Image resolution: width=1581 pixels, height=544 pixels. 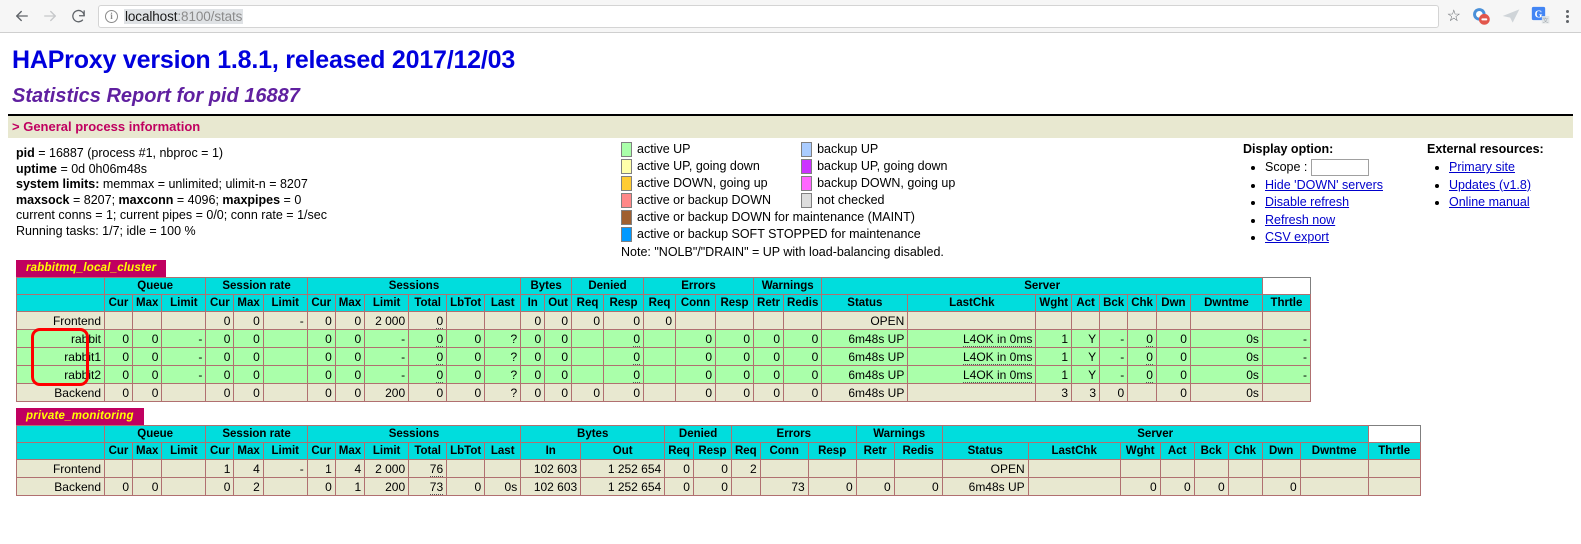 What do you see at coordinates (22, 16) in the screenshot?
I see `back-arrow-icon` at bounding box center [22, 16].